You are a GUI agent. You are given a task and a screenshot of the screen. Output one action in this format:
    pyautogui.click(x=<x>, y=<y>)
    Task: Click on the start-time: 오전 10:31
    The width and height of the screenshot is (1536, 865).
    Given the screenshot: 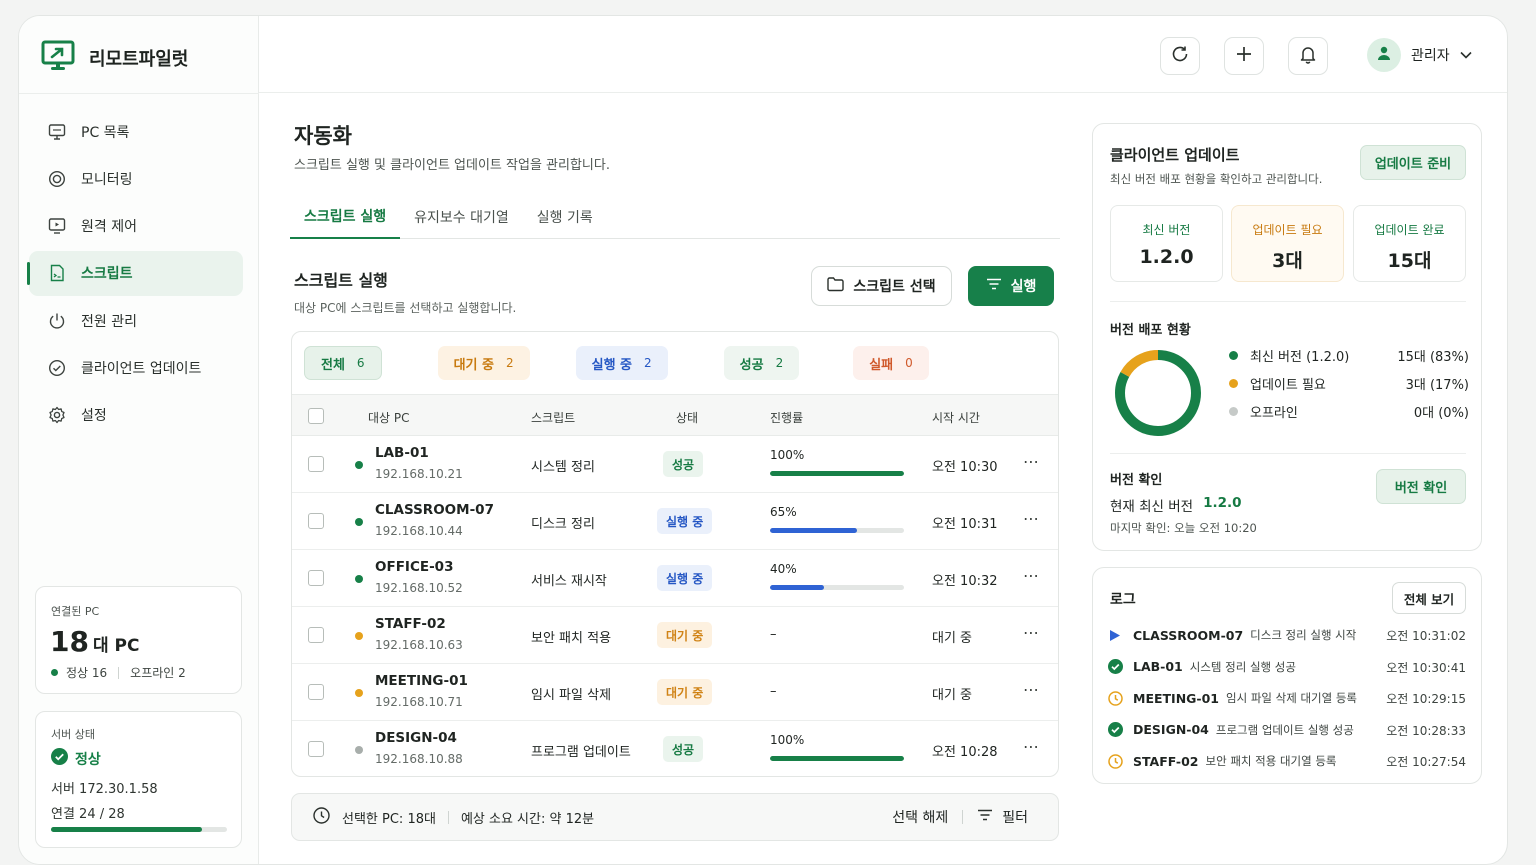 What is the action you would take?
    pyautogui.click(x=965, y=524)
    